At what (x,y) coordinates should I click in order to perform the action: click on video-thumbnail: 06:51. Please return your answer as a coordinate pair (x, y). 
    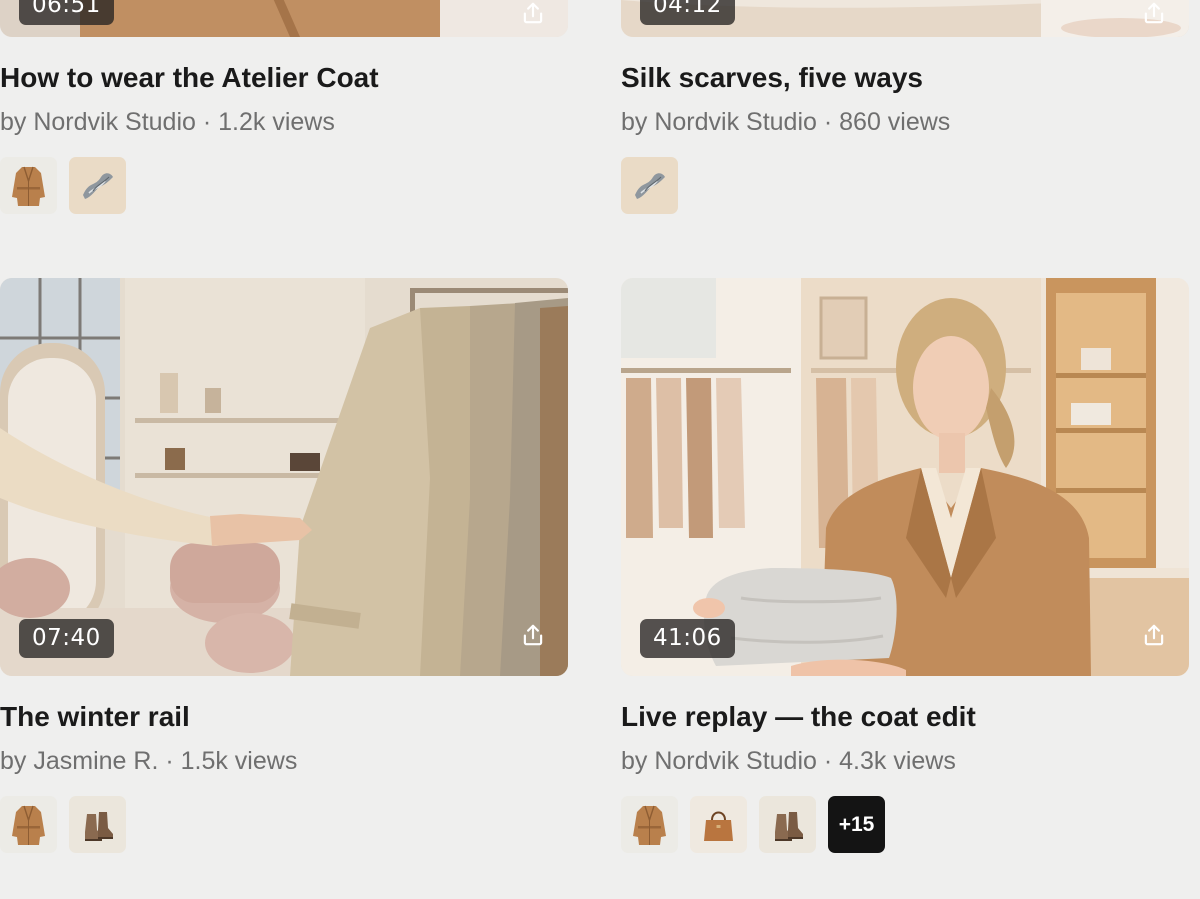
    Looking at the image, I should click on (284, 18).